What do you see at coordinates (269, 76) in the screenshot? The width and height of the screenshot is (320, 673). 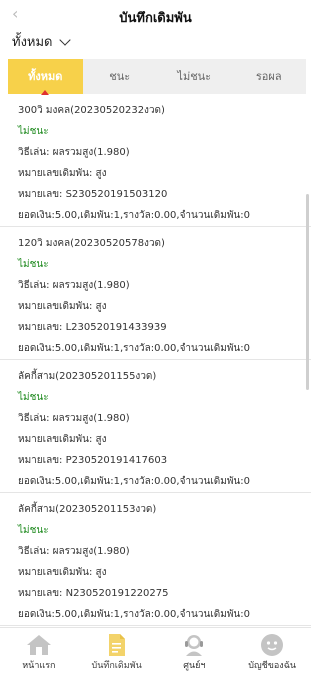 I see `tab-pending: รอผล` at bounding box center [269, 76].